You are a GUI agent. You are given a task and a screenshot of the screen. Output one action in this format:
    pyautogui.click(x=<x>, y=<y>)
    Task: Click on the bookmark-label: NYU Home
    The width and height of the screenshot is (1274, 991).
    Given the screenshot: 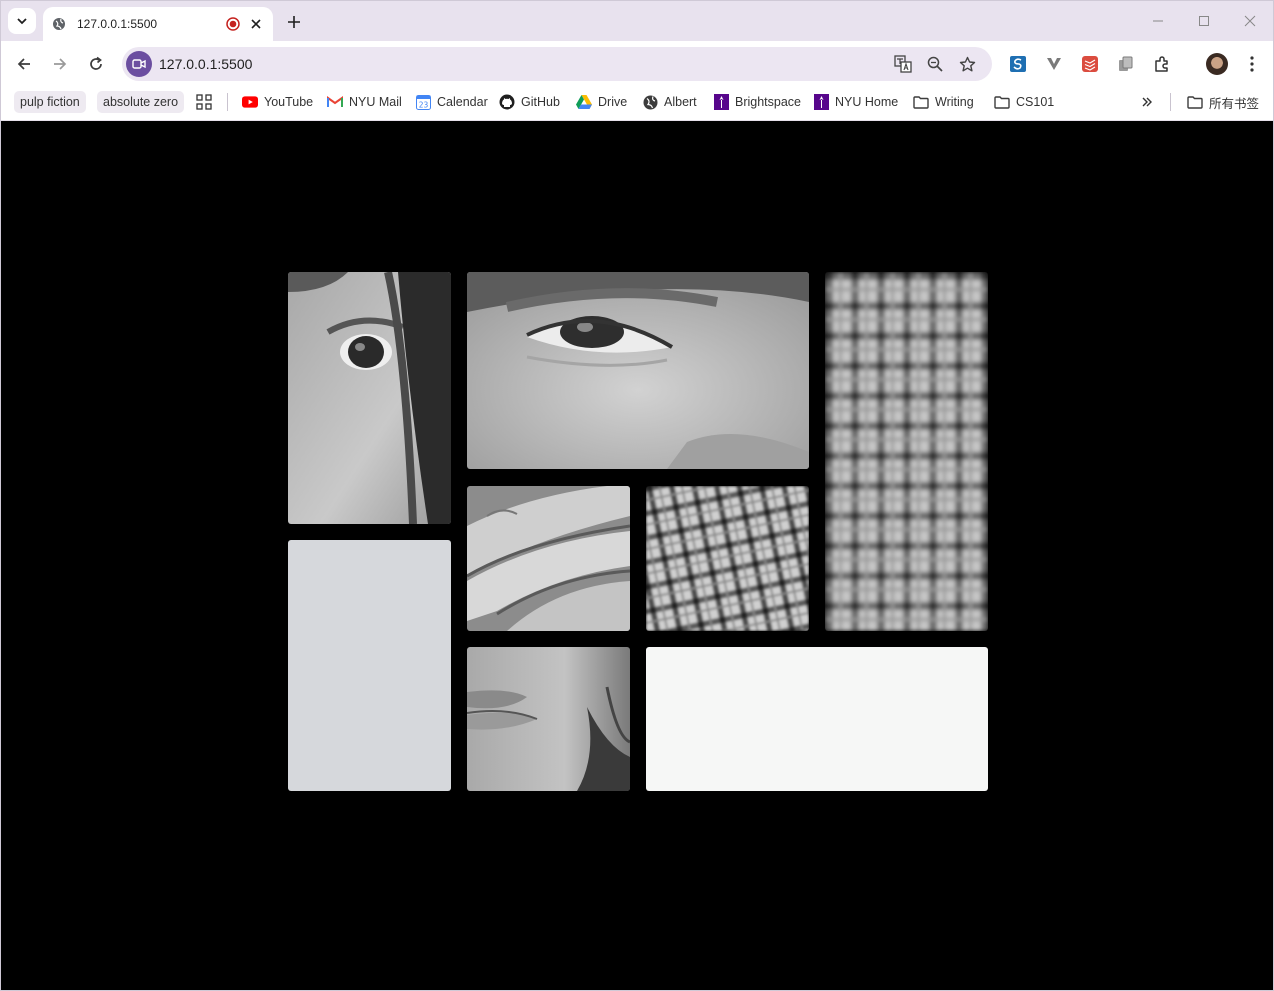 What is the action you would take?
    pyautogui.click(x=867, y=102)
    